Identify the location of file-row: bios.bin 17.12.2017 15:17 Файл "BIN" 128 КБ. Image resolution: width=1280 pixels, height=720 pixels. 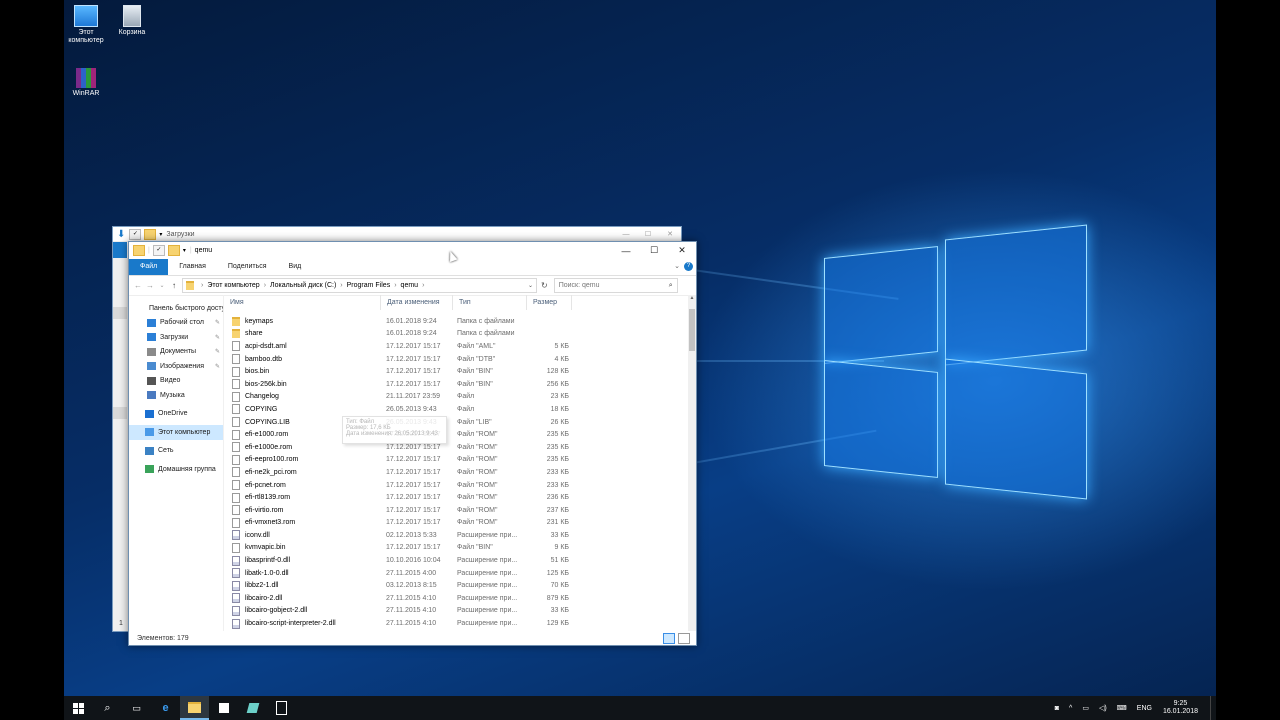
(460, 371).